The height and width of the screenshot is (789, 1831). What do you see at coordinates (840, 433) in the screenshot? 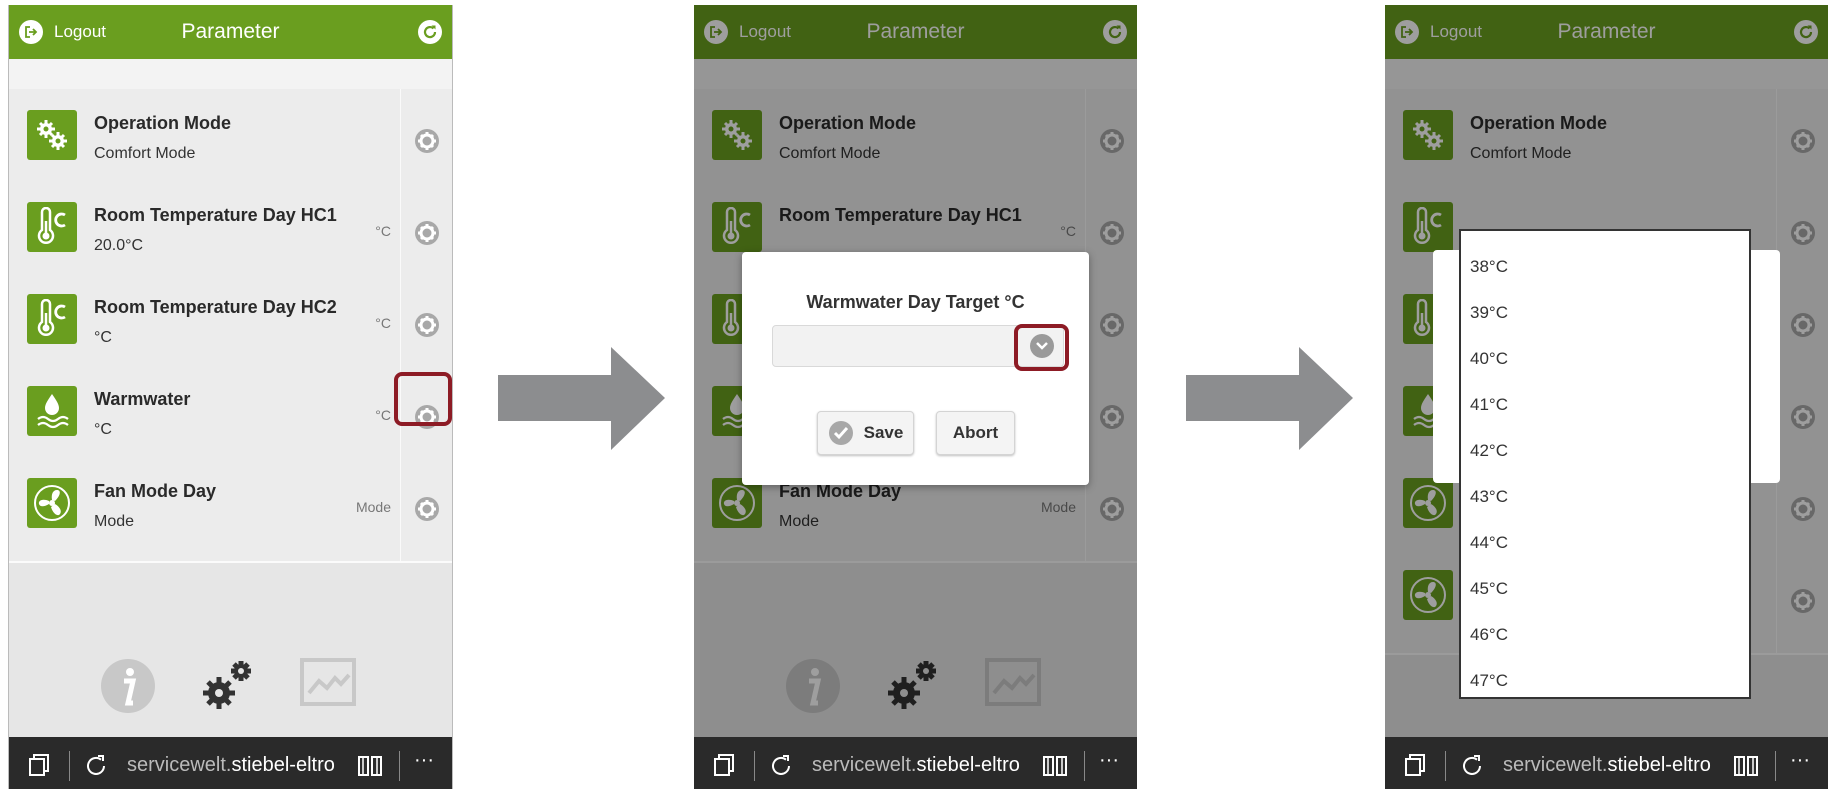
I see `check-icon` at bounding box center [840, 433].